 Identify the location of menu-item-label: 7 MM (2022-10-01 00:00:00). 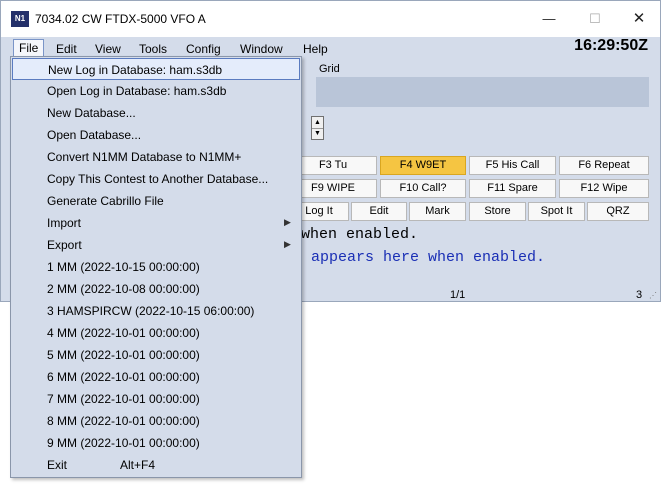
(123, 399).